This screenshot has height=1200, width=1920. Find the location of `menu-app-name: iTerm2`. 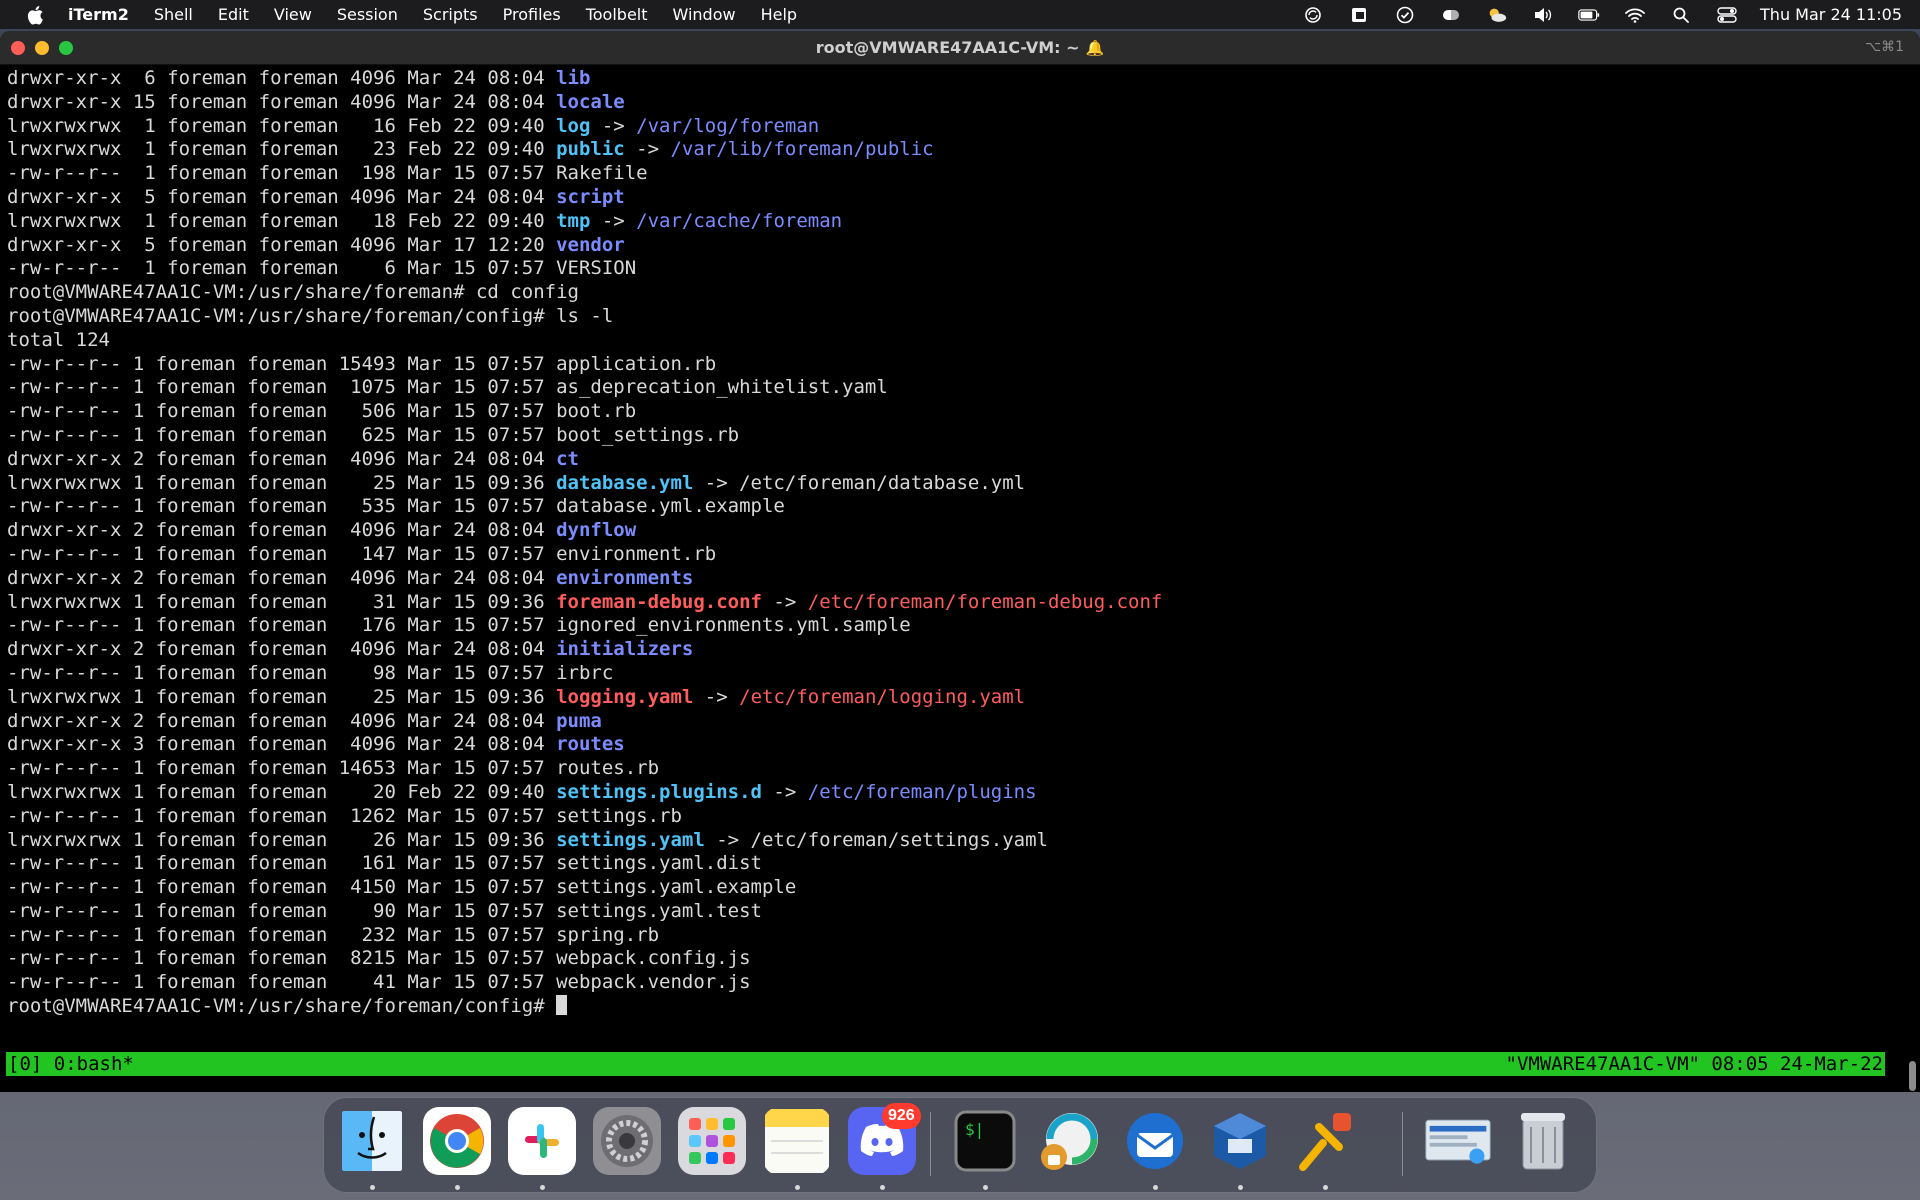

menu-app-name: iTerm2 is located at coordinates (98, 14).